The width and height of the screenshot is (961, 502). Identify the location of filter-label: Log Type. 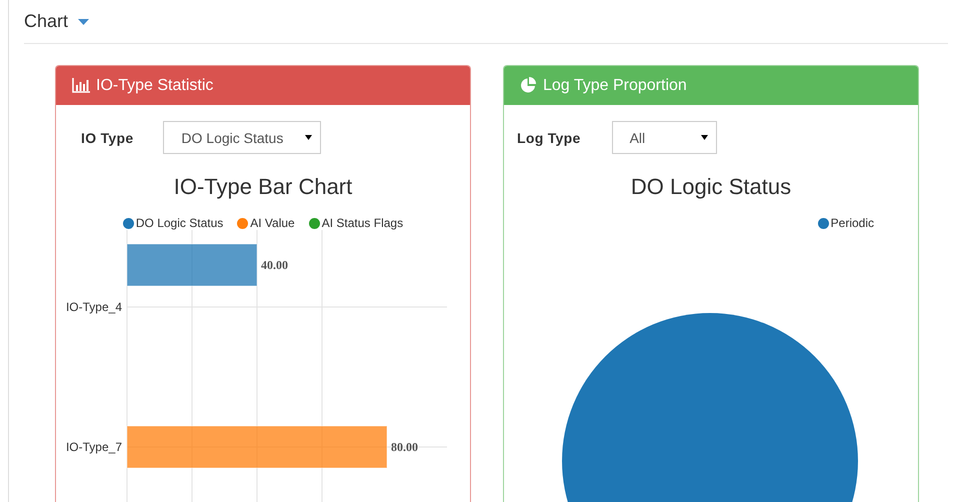
(549, 138).